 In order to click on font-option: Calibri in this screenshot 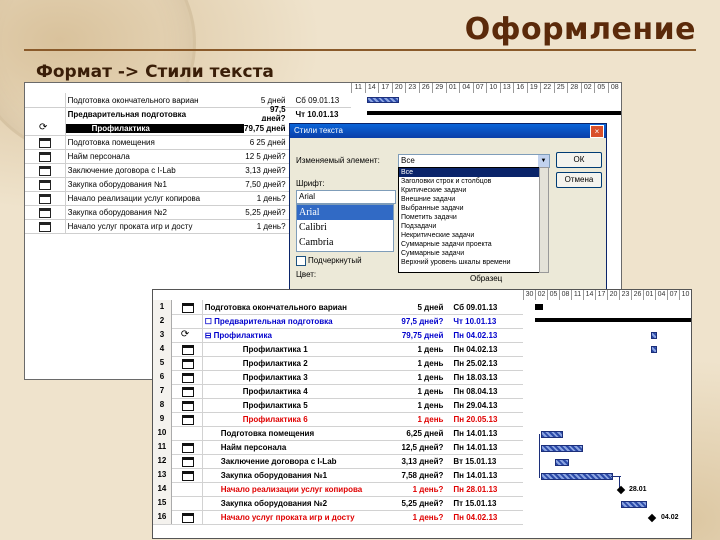, I will do `click(345, 227)`.